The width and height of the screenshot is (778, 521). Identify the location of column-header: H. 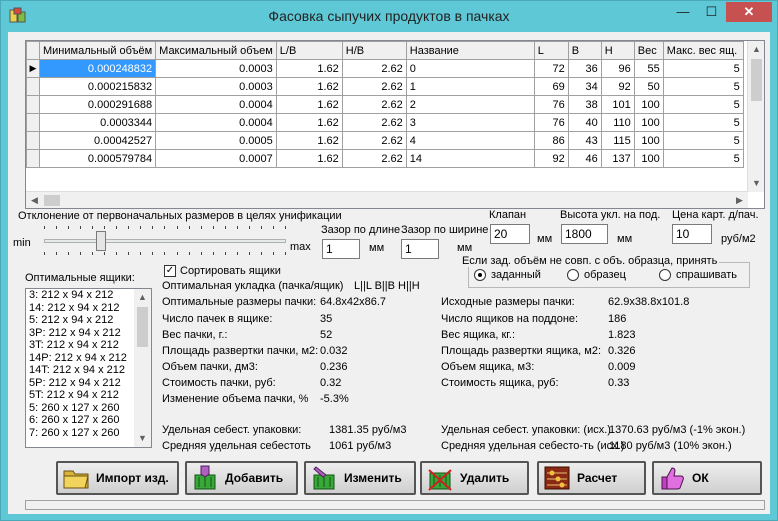
(617, 50).